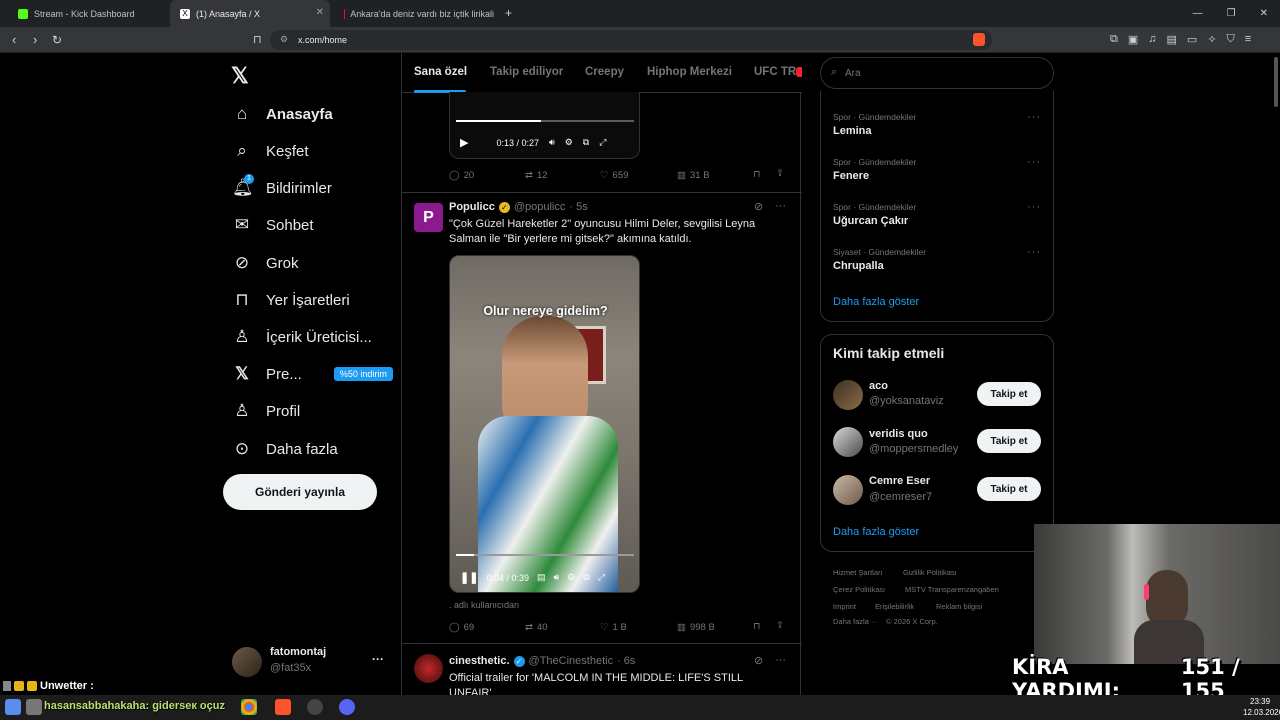  What do you see at coordinates (898, 434) in the screenshot?
I see `follow-name: veridis quo` at bounding box center [898, 434].